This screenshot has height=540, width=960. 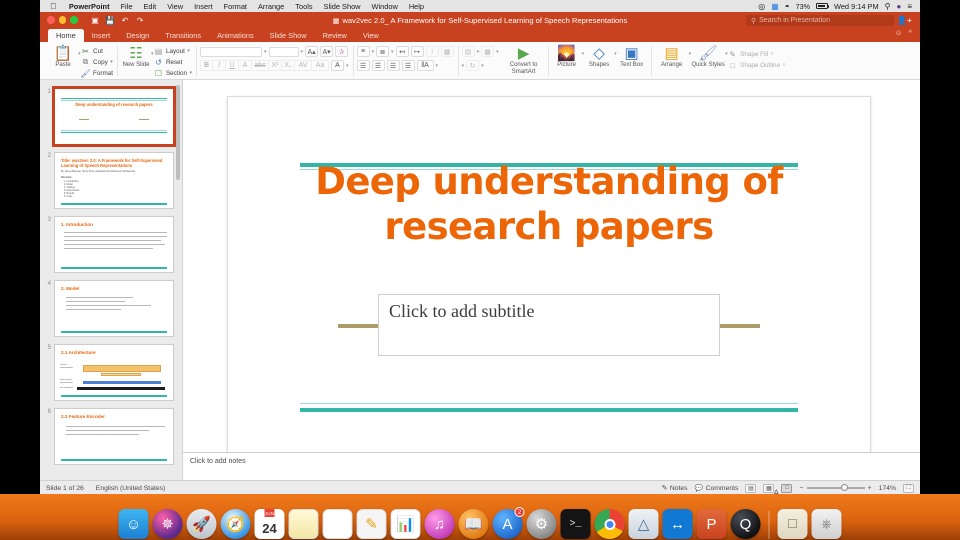 I want to click on text-box-button: ▣ Text Box, so click(x=632, y=56).